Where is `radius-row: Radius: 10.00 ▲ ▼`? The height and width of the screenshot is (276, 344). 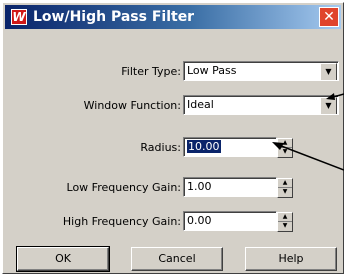 radius-row: Radius: 10.00 ▲ ▼ is located at coordinates (173, 148).